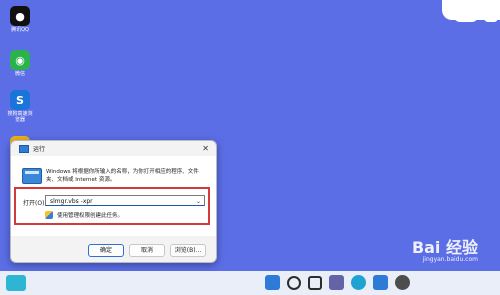 The image size is (500, 295). What do you see at coordinates (272, 282) in the screenshot?
I see `start-icon` at bounding box center [272, 282].